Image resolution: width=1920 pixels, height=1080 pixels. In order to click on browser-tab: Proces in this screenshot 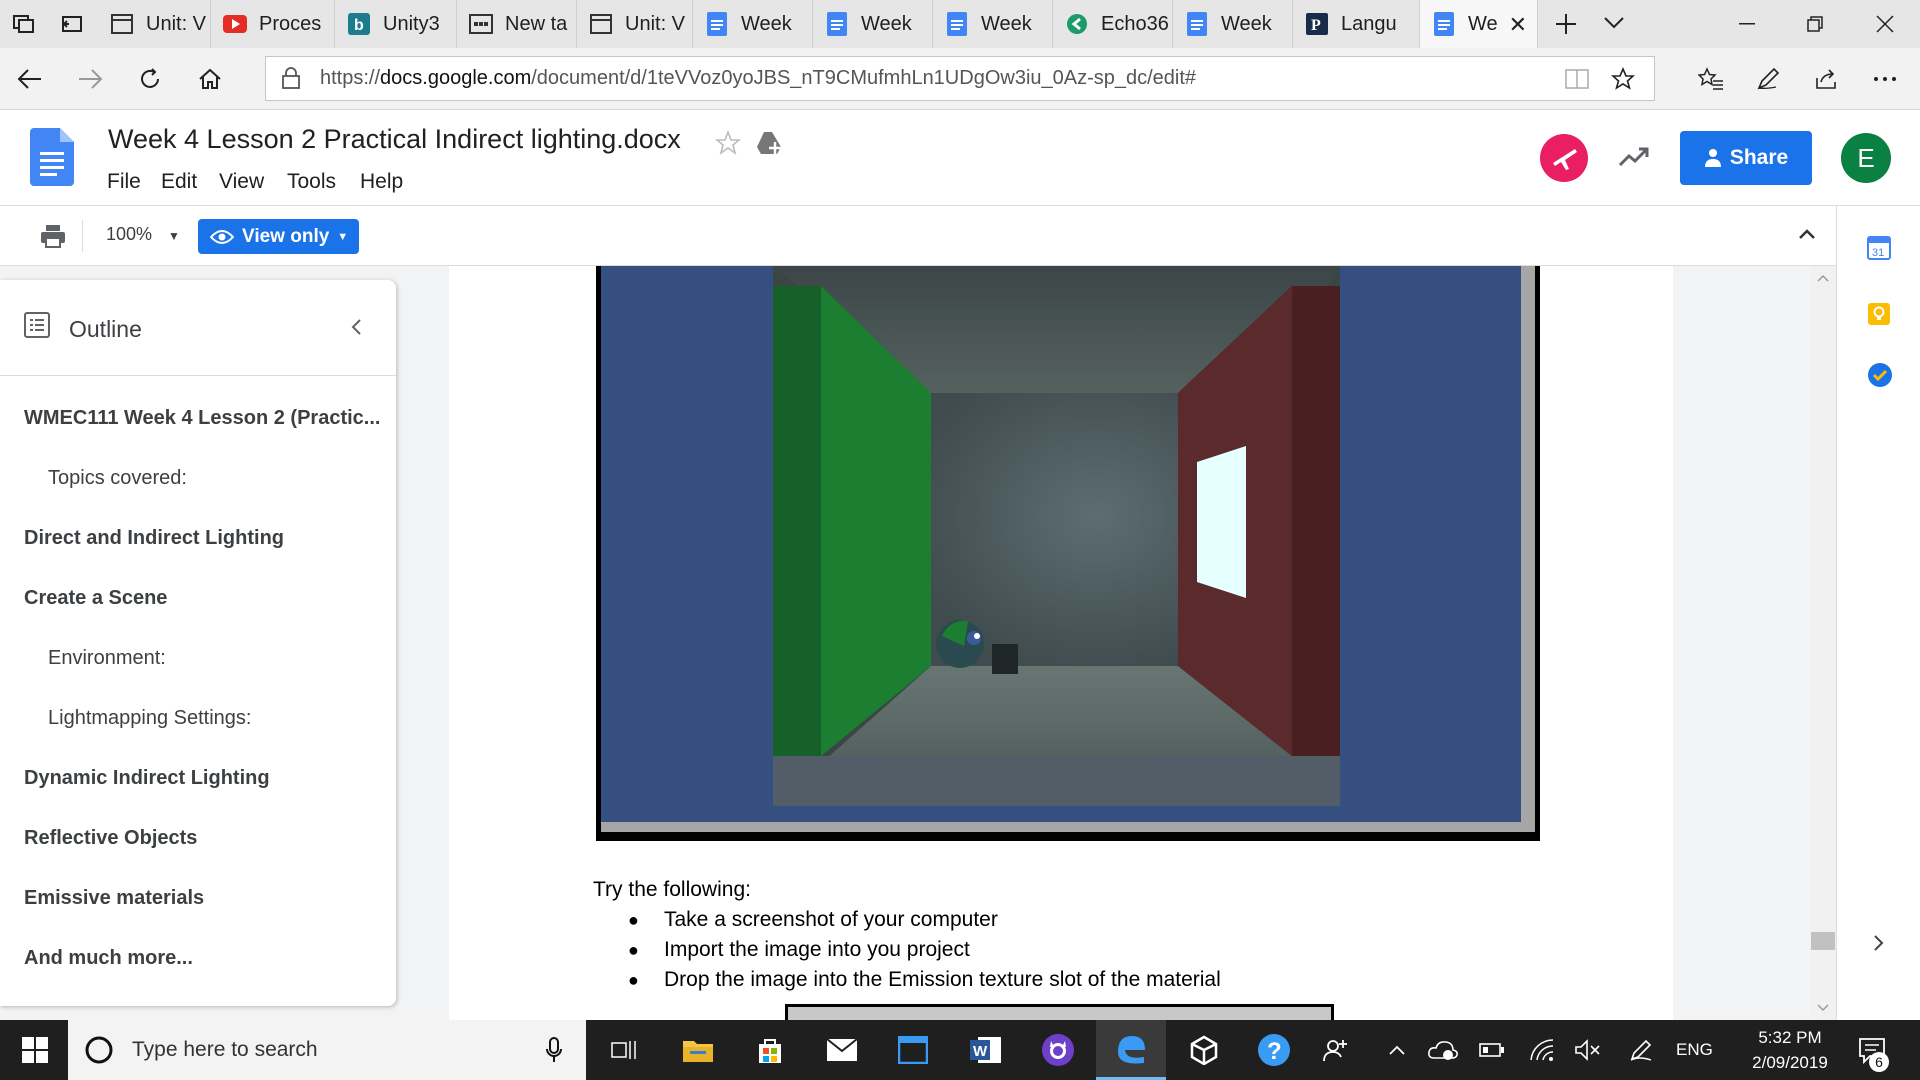, I will do `click(273, 24)`.